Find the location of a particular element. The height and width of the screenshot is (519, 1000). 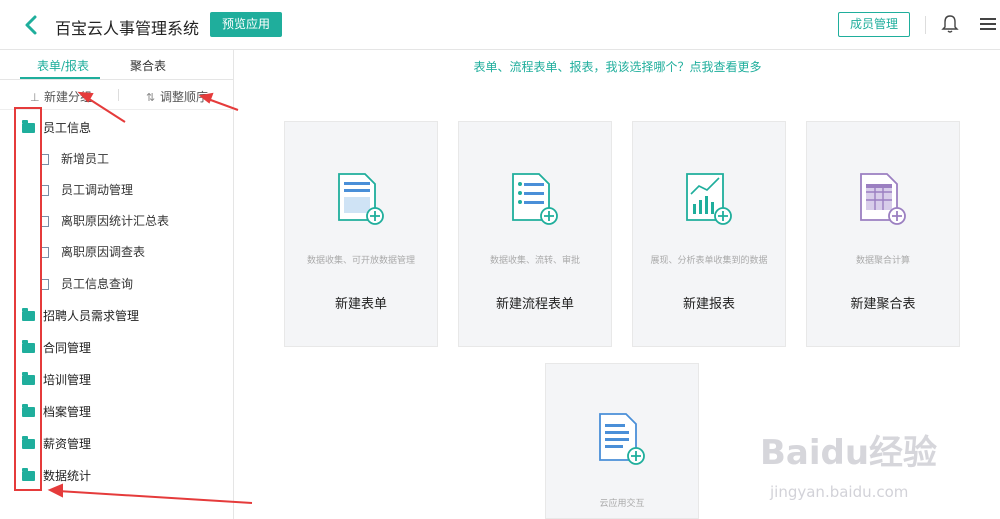

card-description: 数据聚合计算 is located at coordinates (882, 261).